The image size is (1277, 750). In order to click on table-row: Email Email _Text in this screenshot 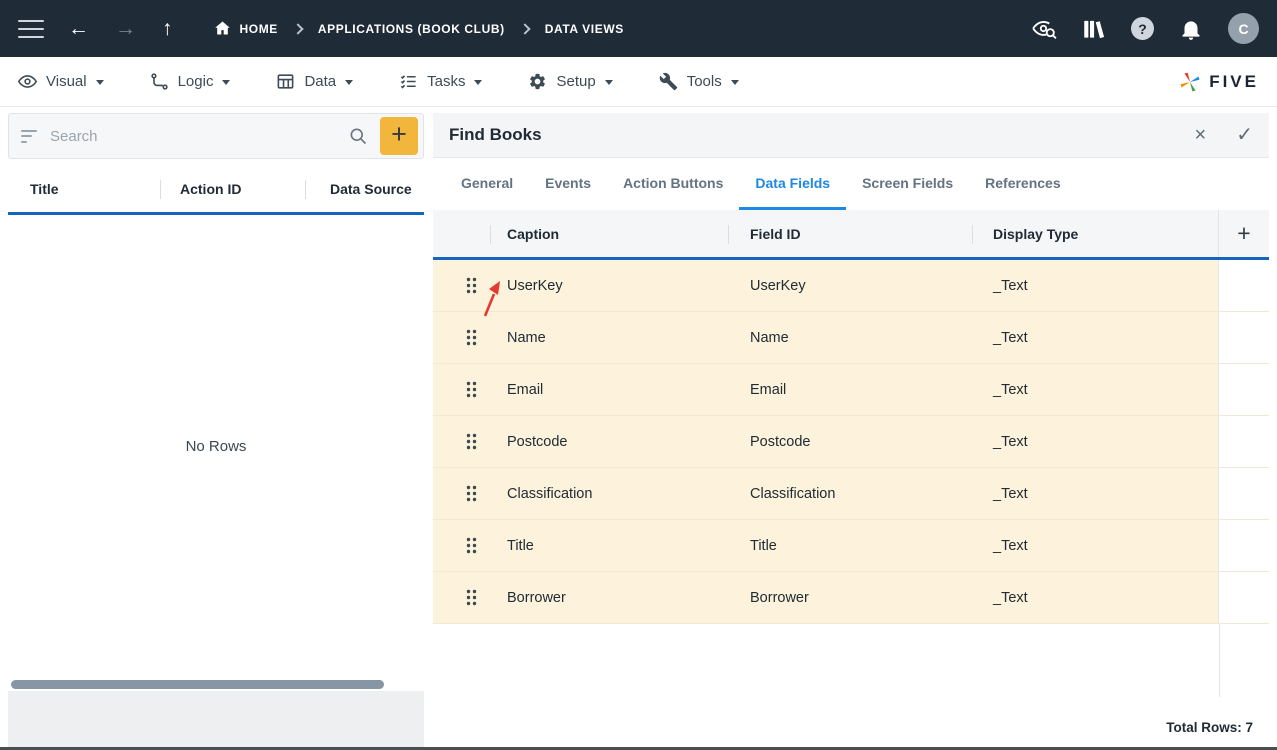, I will do `click(851, 390)`.